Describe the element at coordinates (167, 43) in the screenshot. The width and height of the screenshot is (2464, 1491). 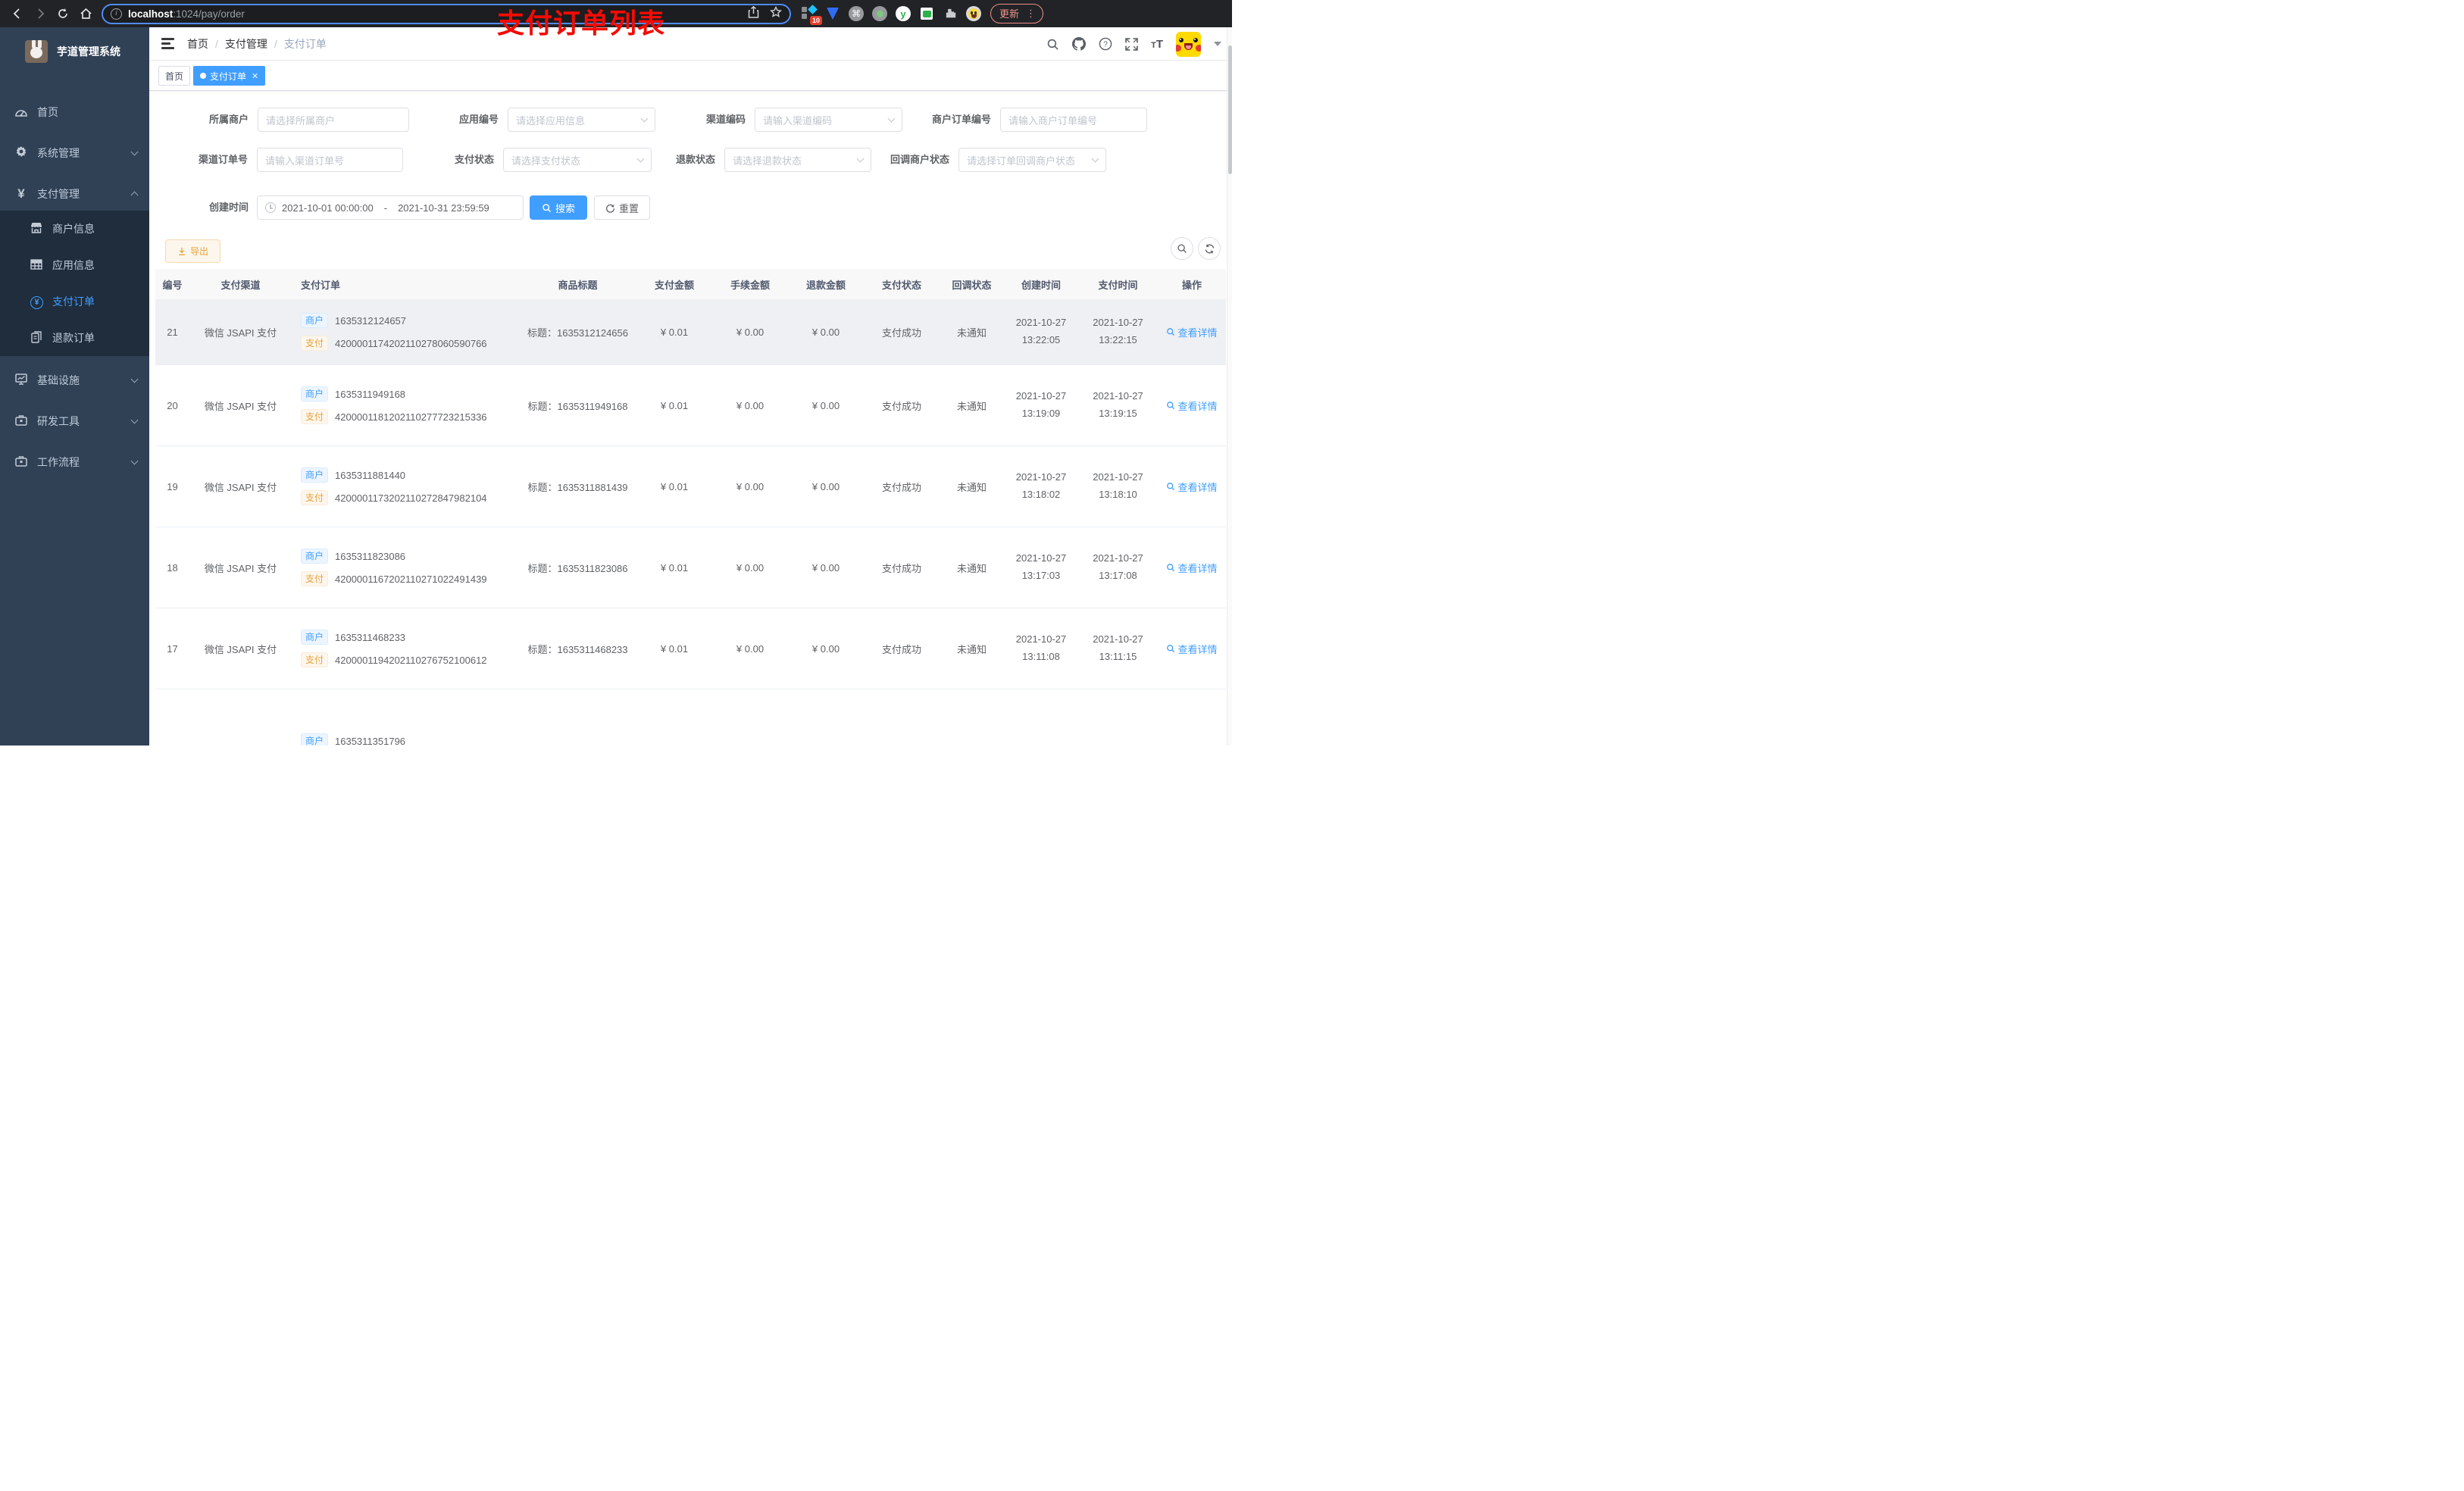
I see `sidebar-toggle-icon` at that location.